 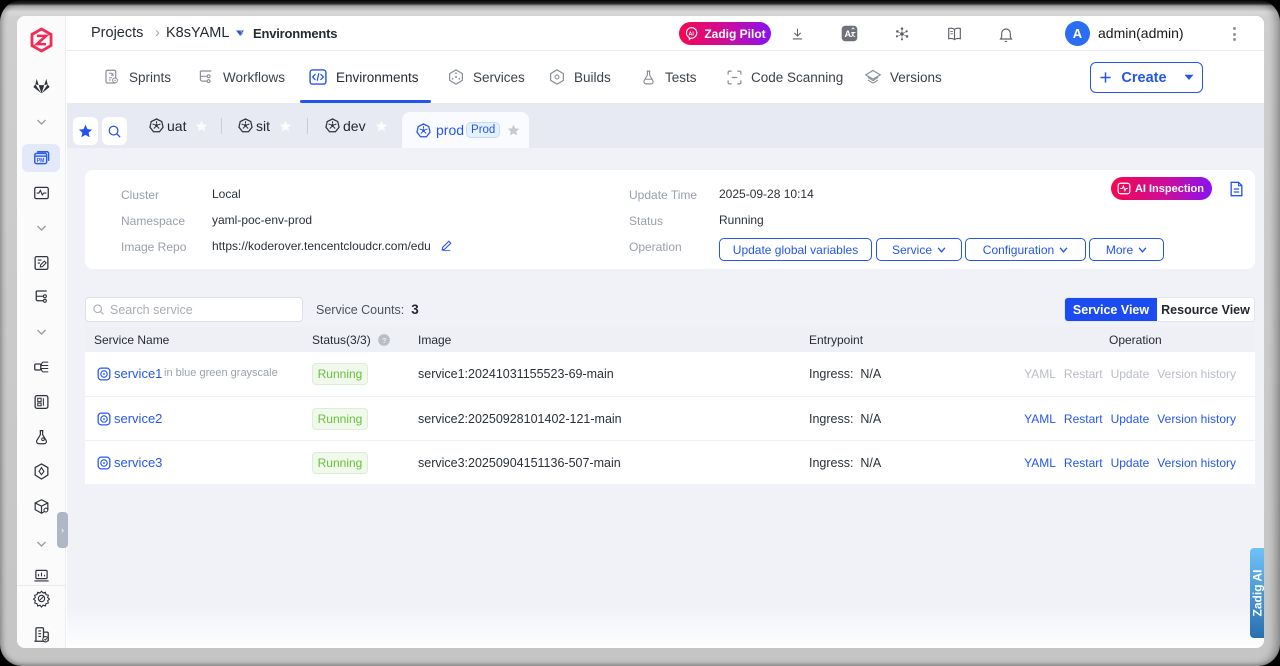 I want to click on svg-text: AI, so click(x=692, y=35).